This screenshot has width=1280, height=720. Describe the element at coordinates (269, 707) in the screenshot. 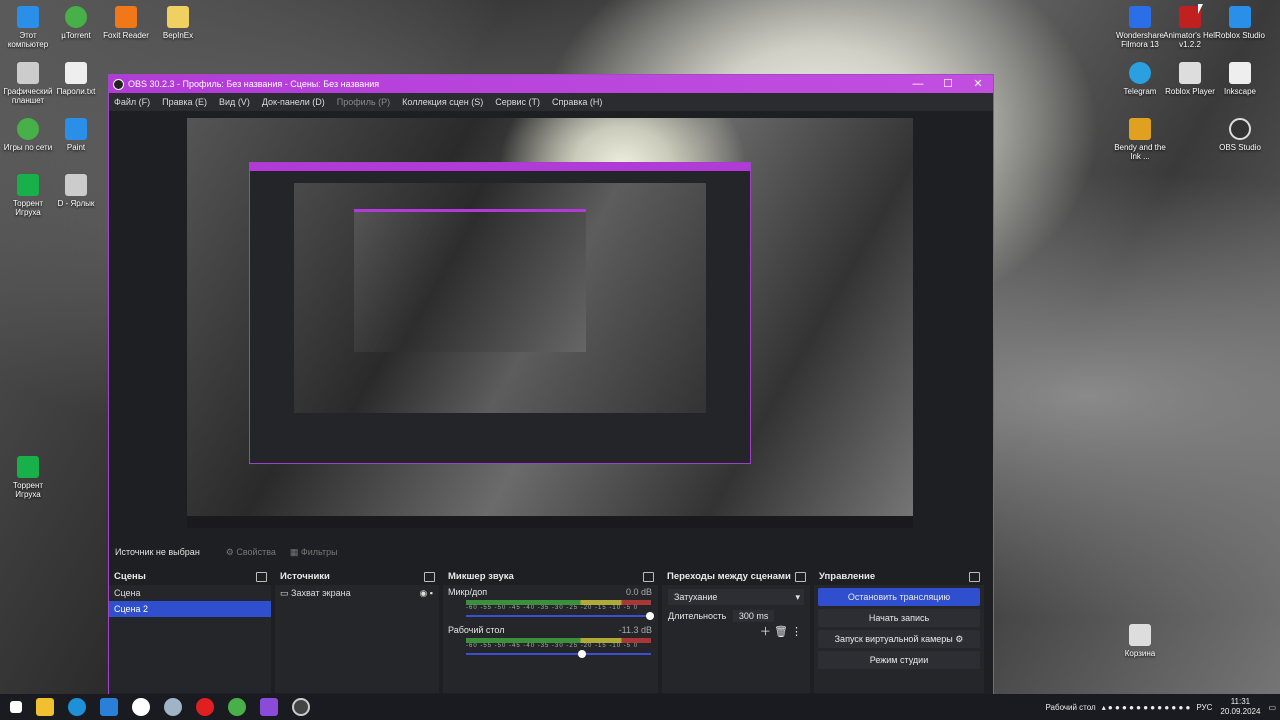

I see `animator-icon` at that location.